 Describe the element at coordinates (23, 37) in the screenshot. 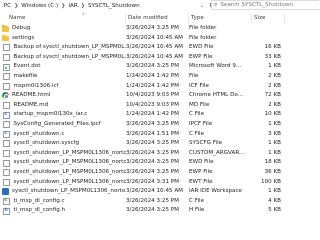

I see `file-name: settings` at that location.